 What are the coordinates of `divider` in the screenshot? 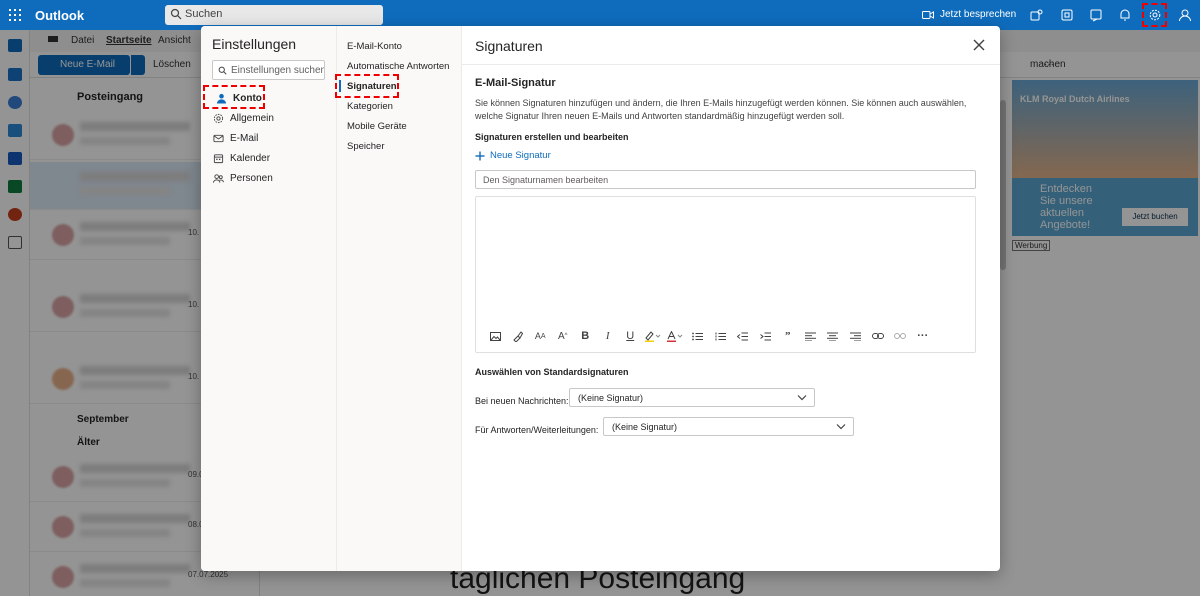 It's located at (731, 64).